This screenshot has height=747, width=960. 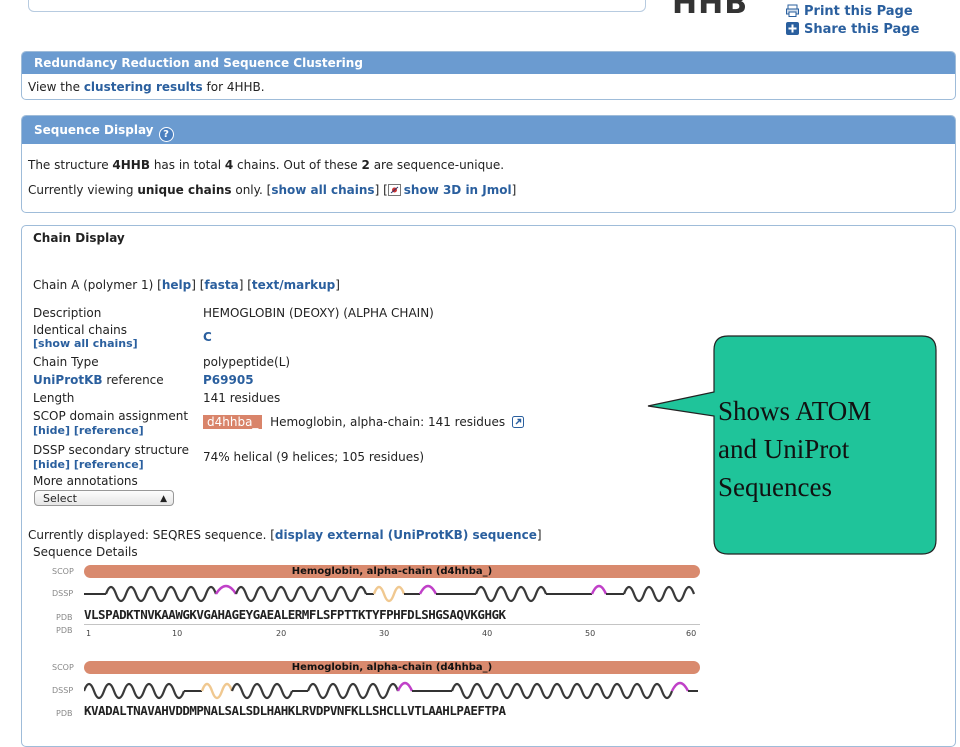 What do you see at coordinates (226, 589) in the screenshot?
I see `dssp-turn-1a` at bounding box center [226, 589].